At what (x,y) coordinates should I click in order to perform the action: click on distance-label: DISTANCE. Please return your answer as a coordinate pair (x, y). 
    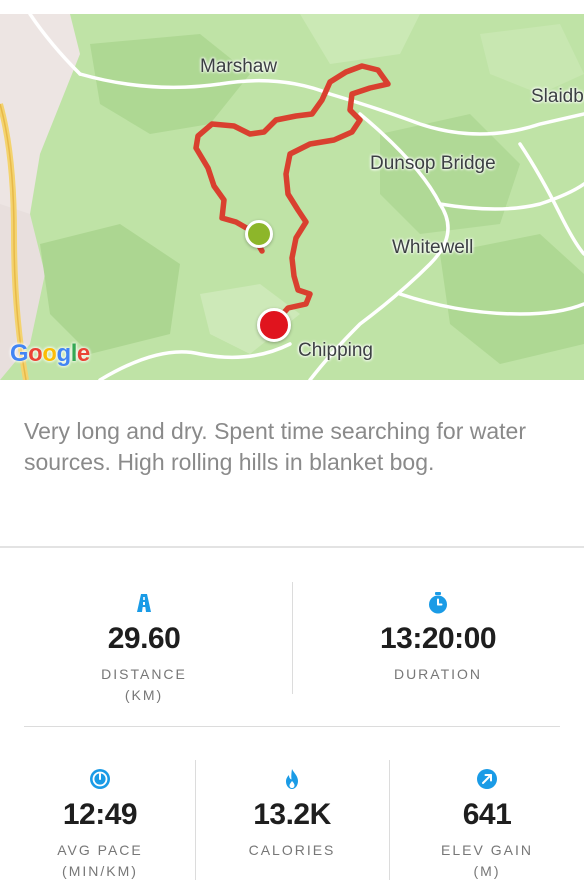
    Looking at the image, I should click on (144, 674).